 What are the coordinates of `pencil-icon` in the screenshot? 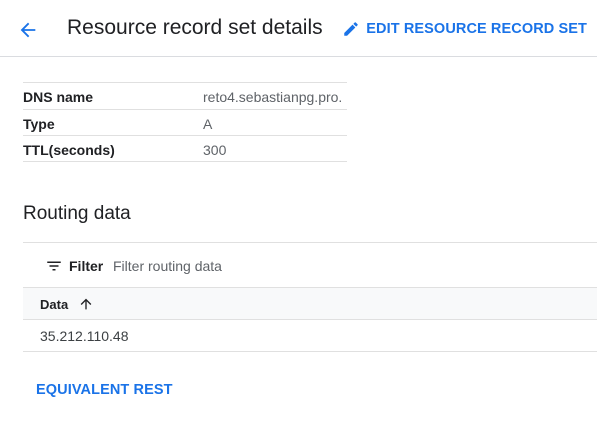 It's located at (351, 29).